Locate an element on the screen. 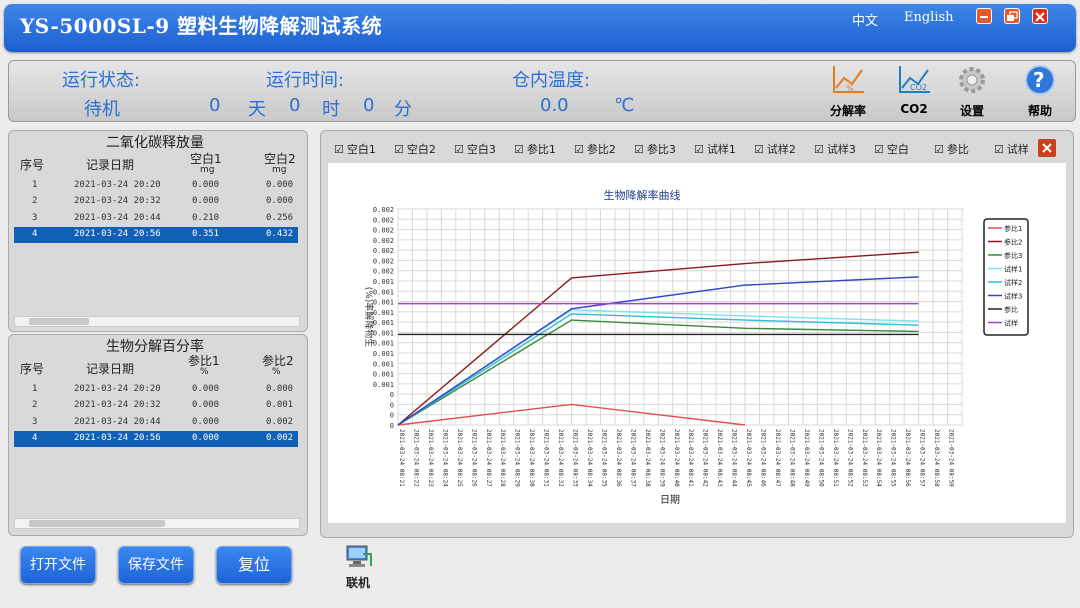  restore-icon is located at coordinates (1012, 16).